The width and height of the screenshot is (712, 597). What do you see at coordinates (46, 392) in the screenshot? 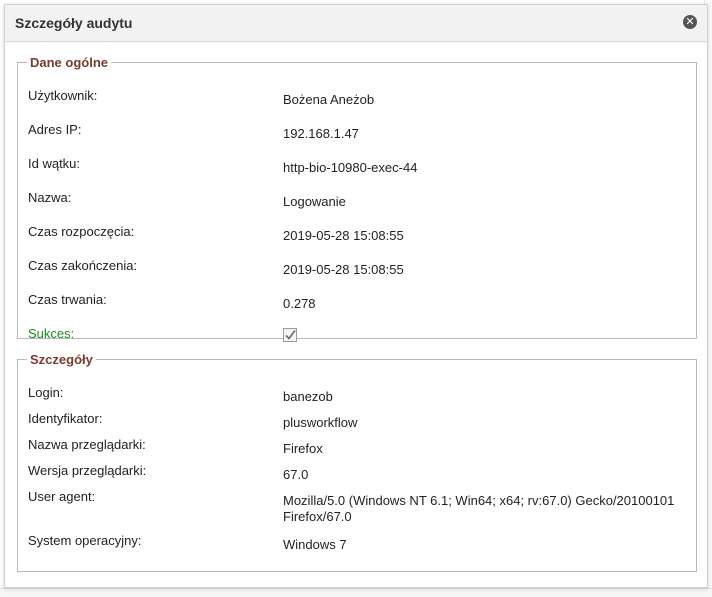
I see `login-label: Login:` at bounding box center [46, 392].